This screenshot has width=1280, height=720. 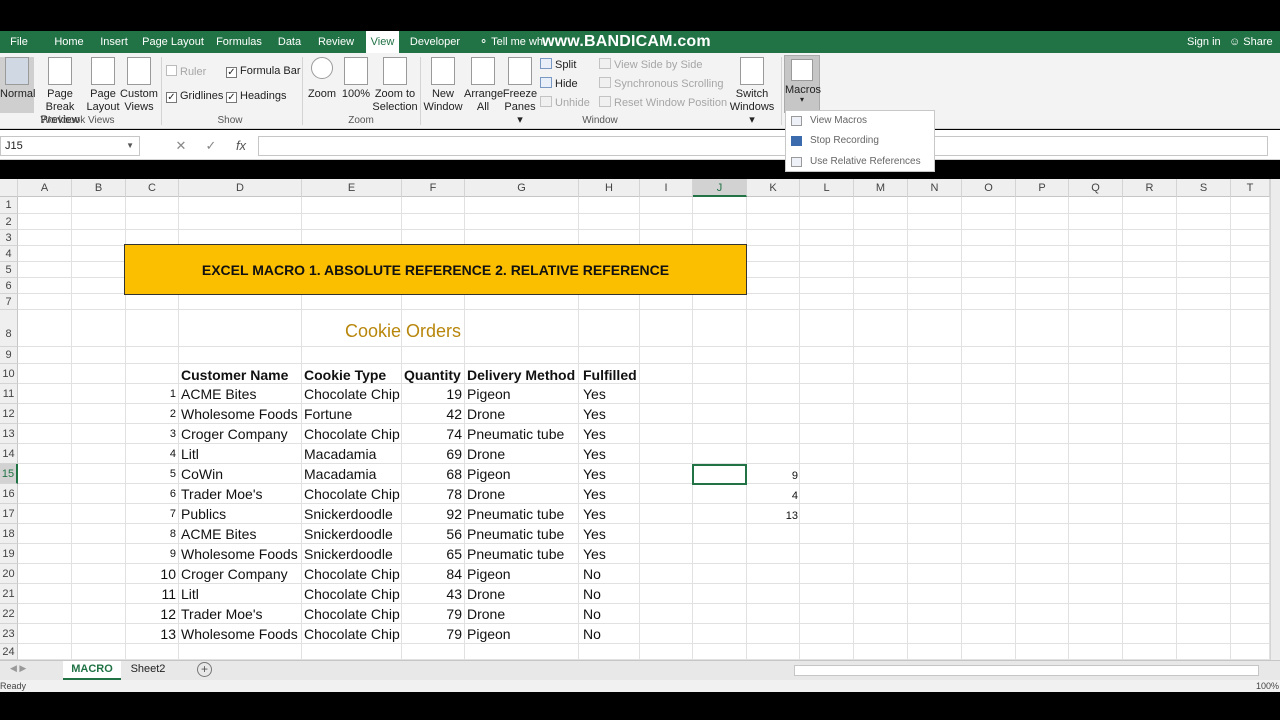 What do you see at coordinates (9, 434) in the screenshot?
I see `row-header-13: 13` at bounding box center [9, 434].